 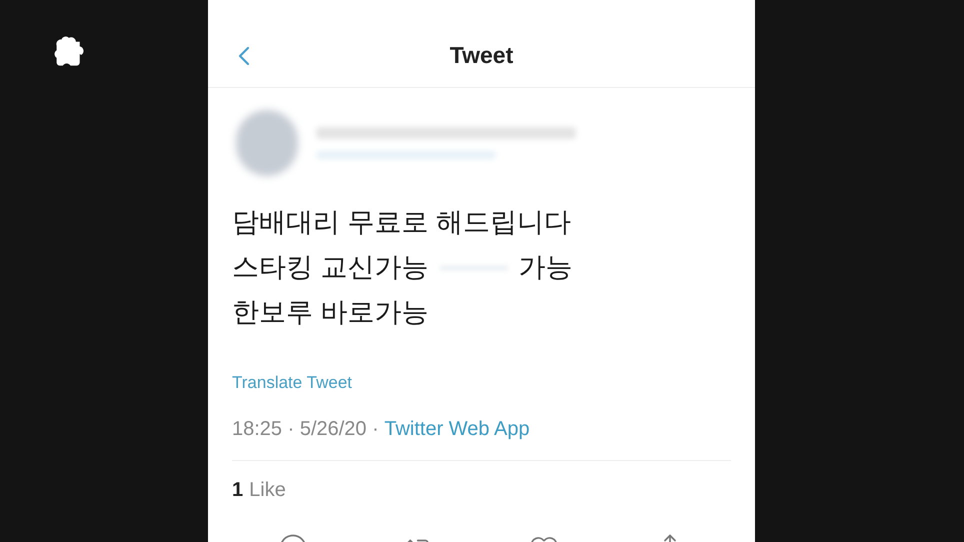 I want to click on tweet-text: 스타킹 교신가능, so click(x=330, y=267).